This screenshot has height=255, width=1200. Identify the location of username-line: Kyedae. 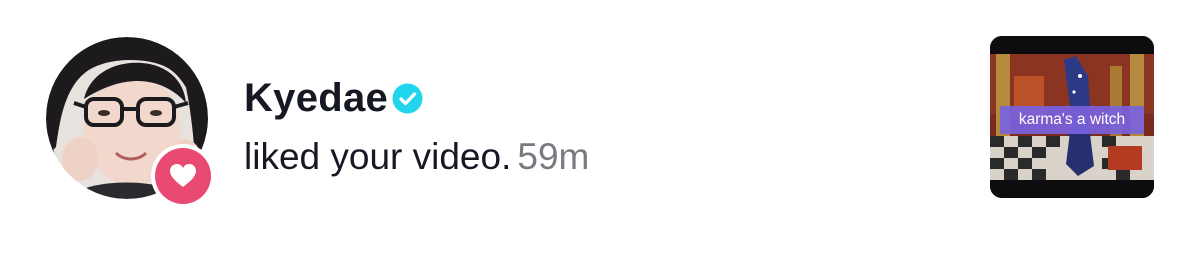
(416, 98).